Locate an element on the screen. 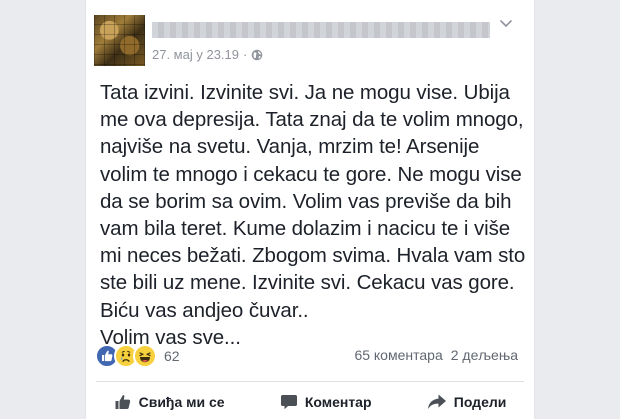 The image size is (620, 419). reactions-summary: 62 is located at coordinates (137, 356).